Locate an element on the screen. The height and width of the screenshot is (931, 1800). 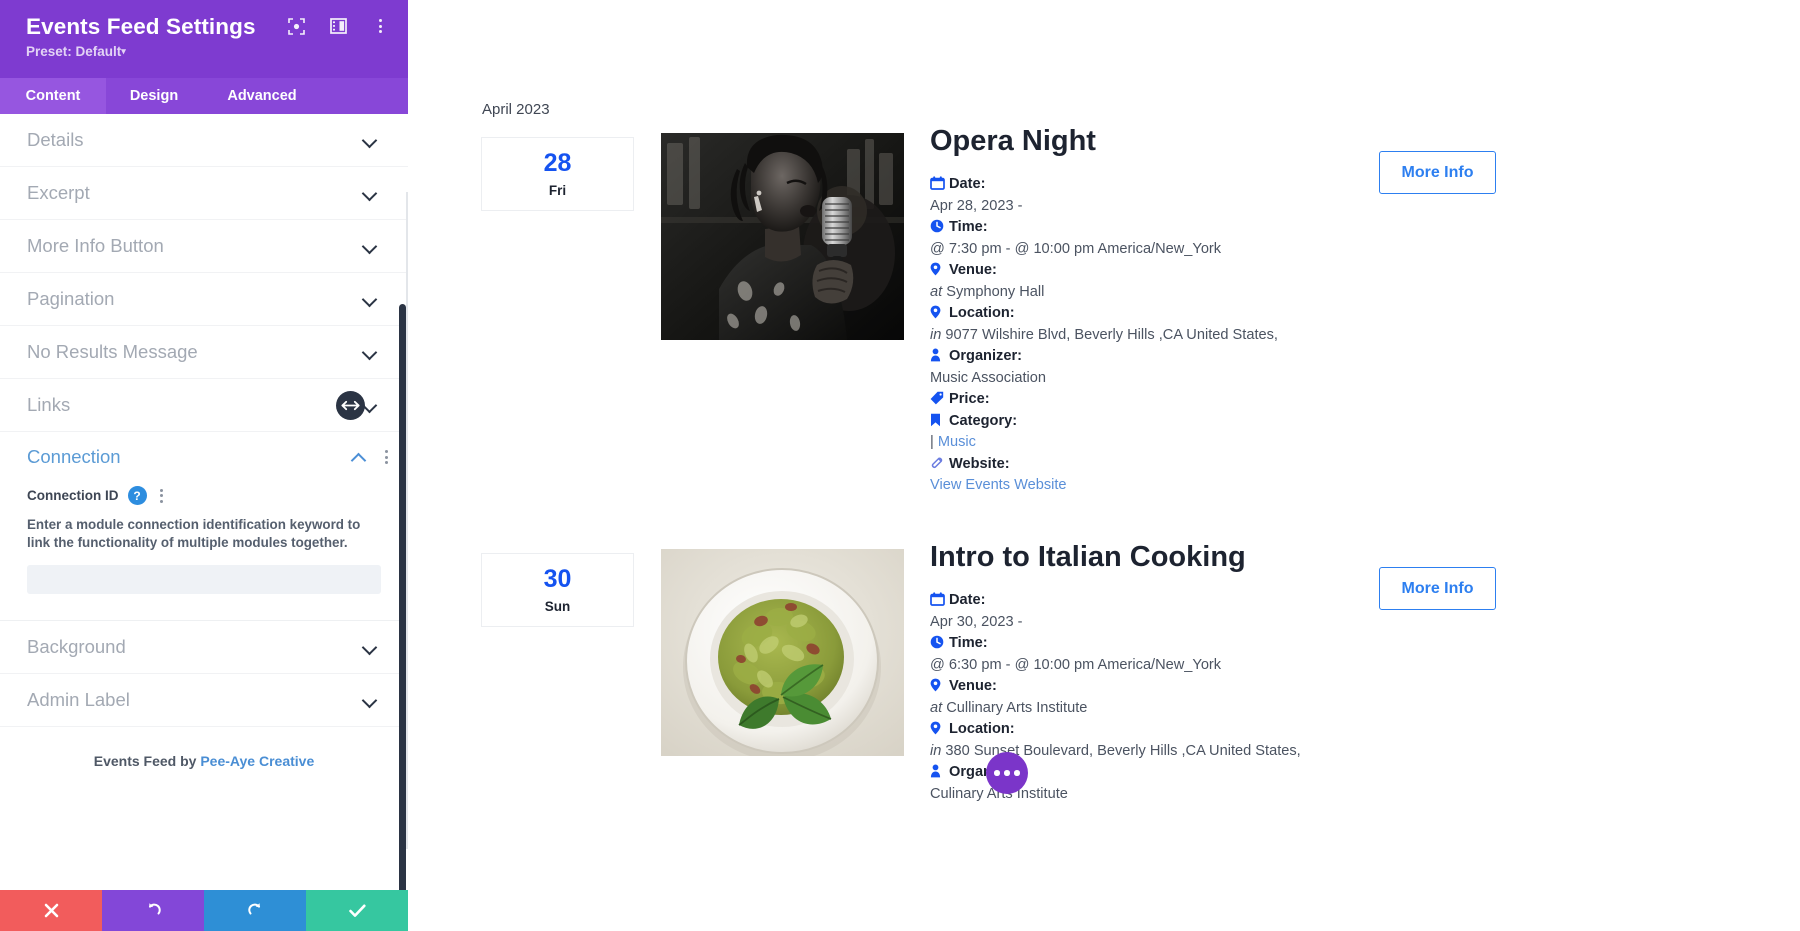
connection-id-input is located at coordinates (204, 580).